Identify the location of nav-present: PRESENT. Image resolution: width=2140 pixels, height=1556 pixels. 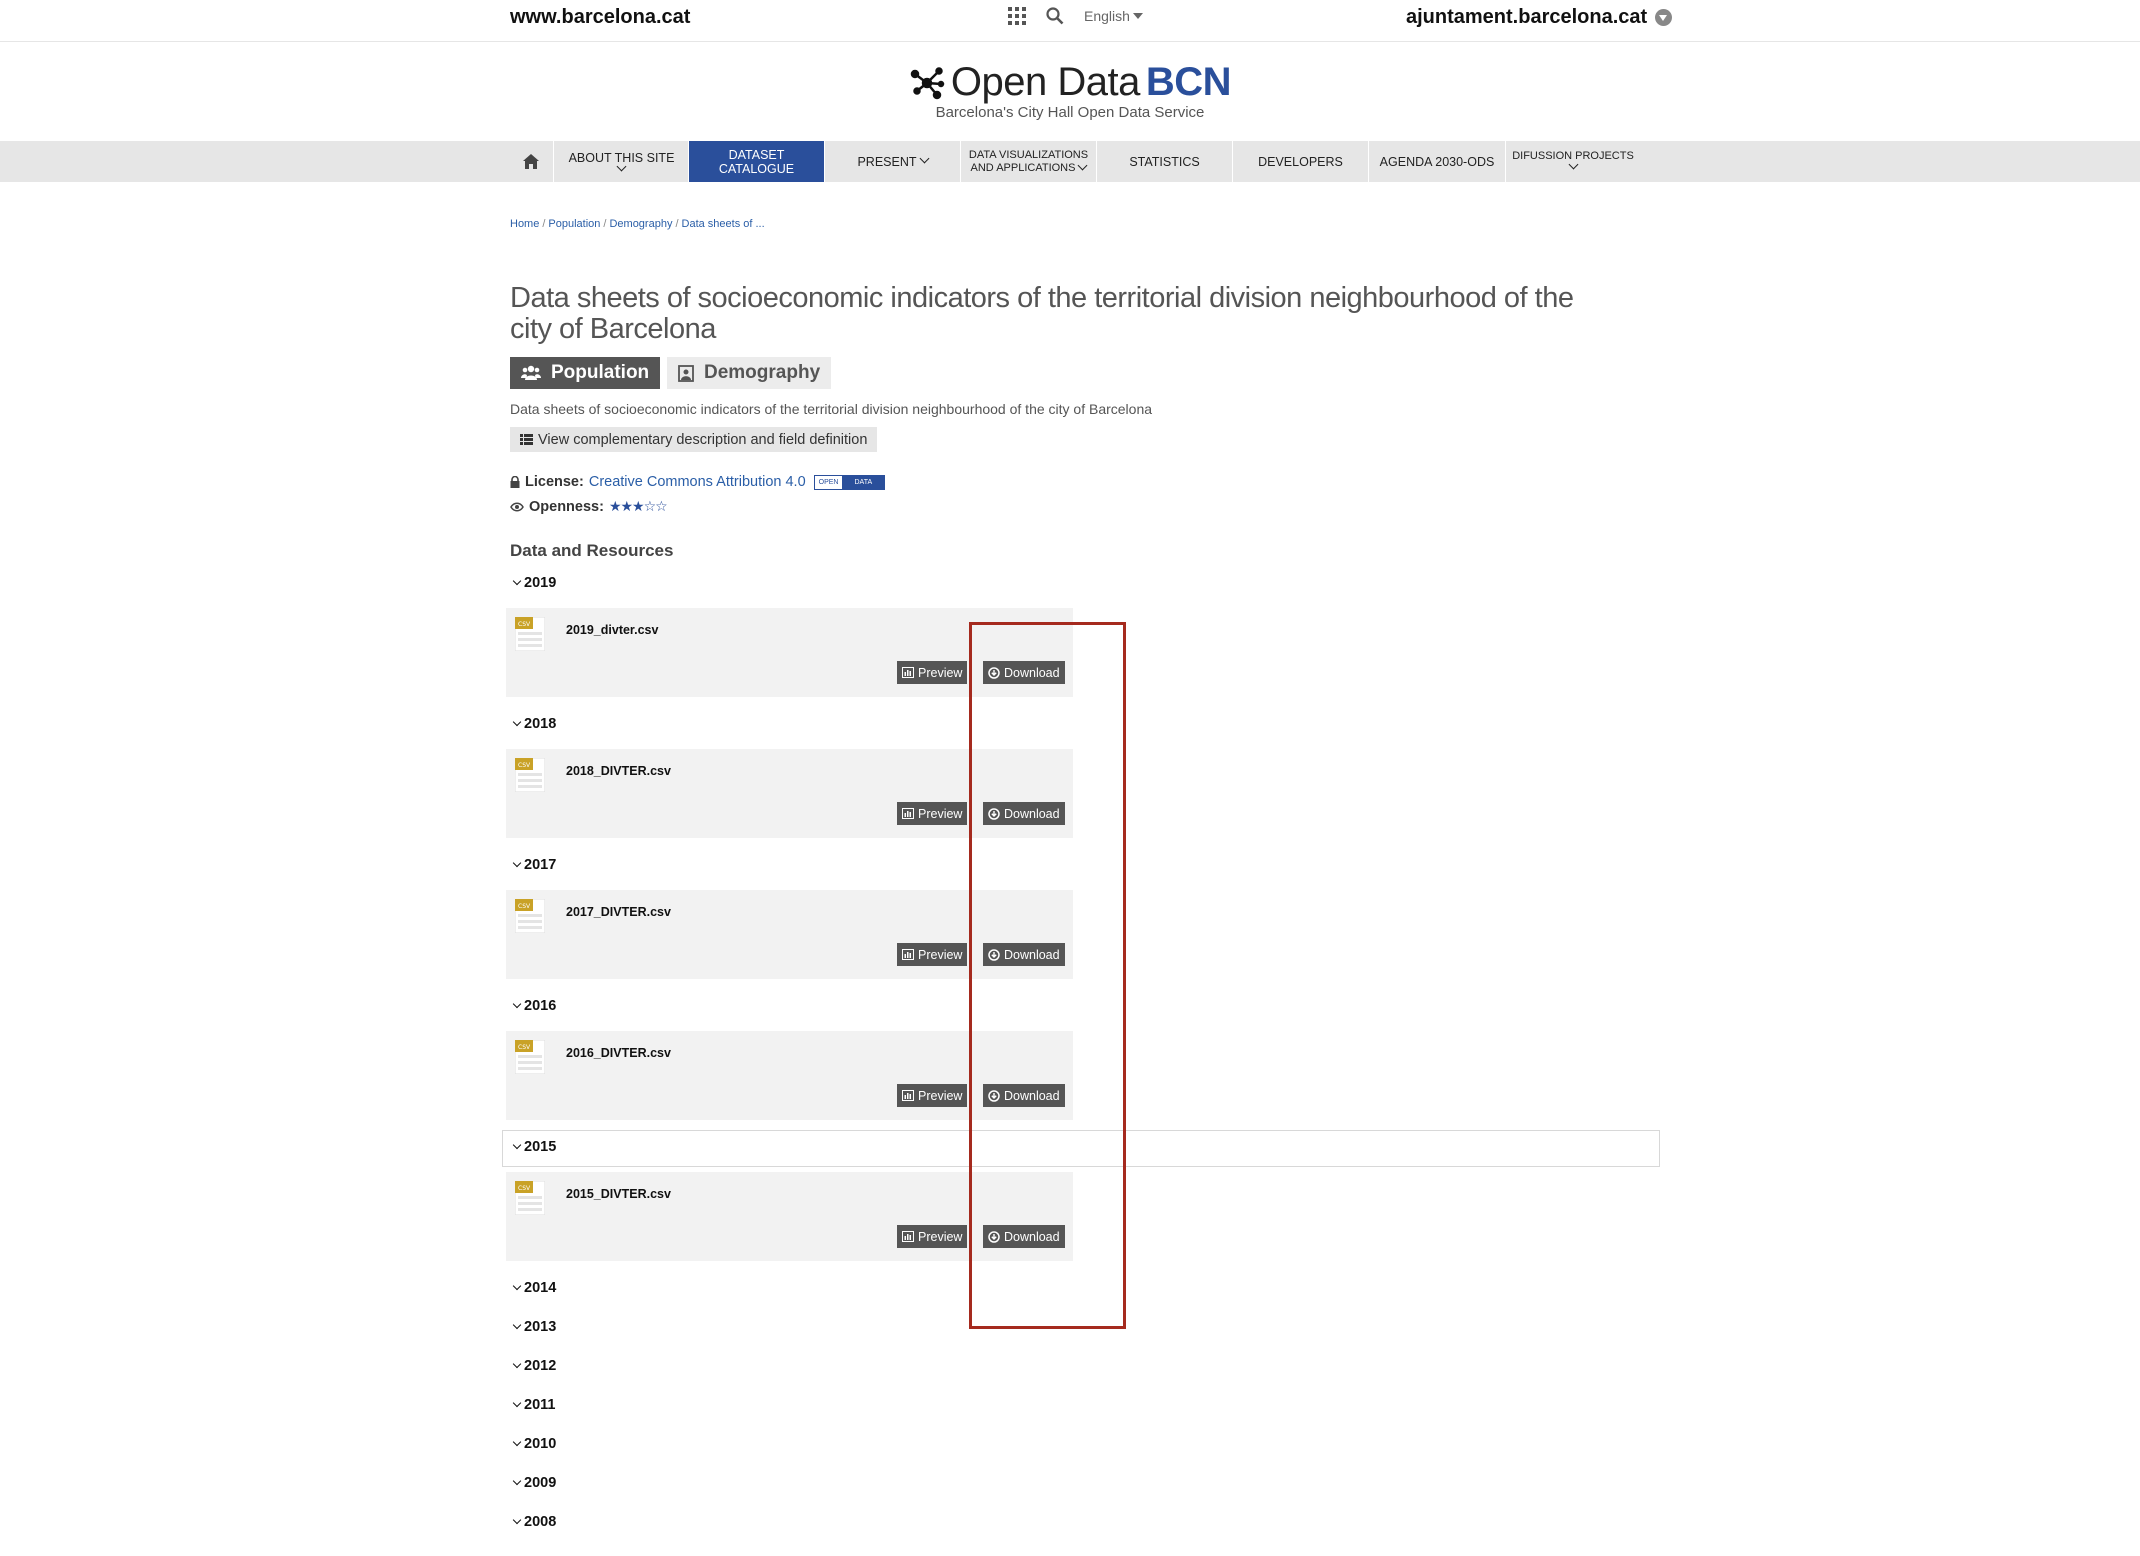
(892, 161).